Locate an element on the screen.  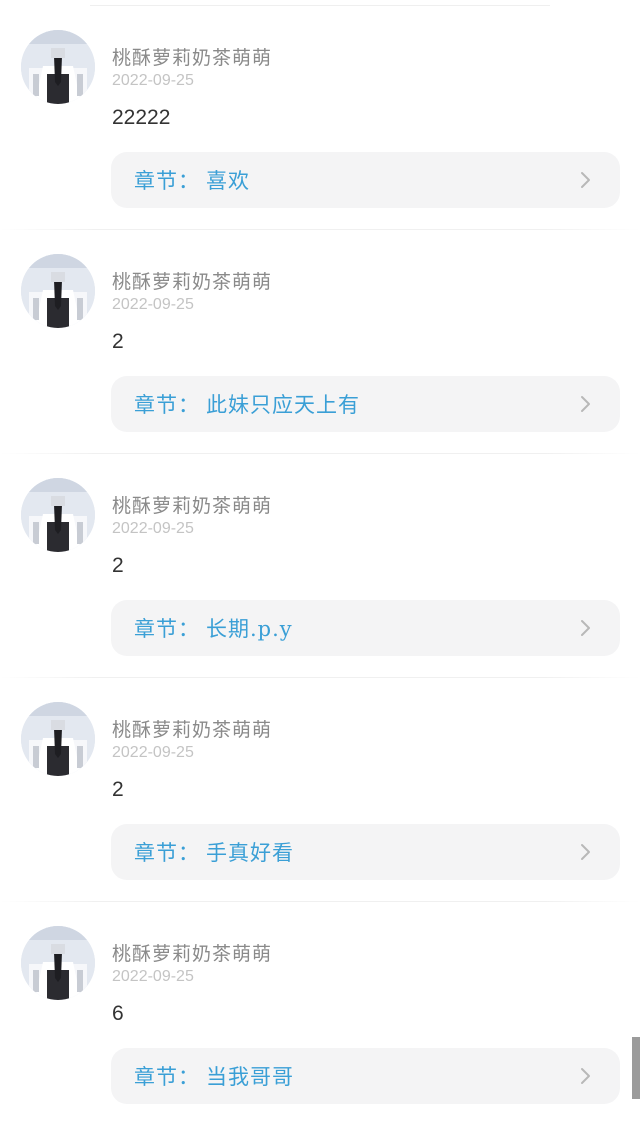
chapter-label: 章节： 喜欢 is located at coordinates (192, 181).